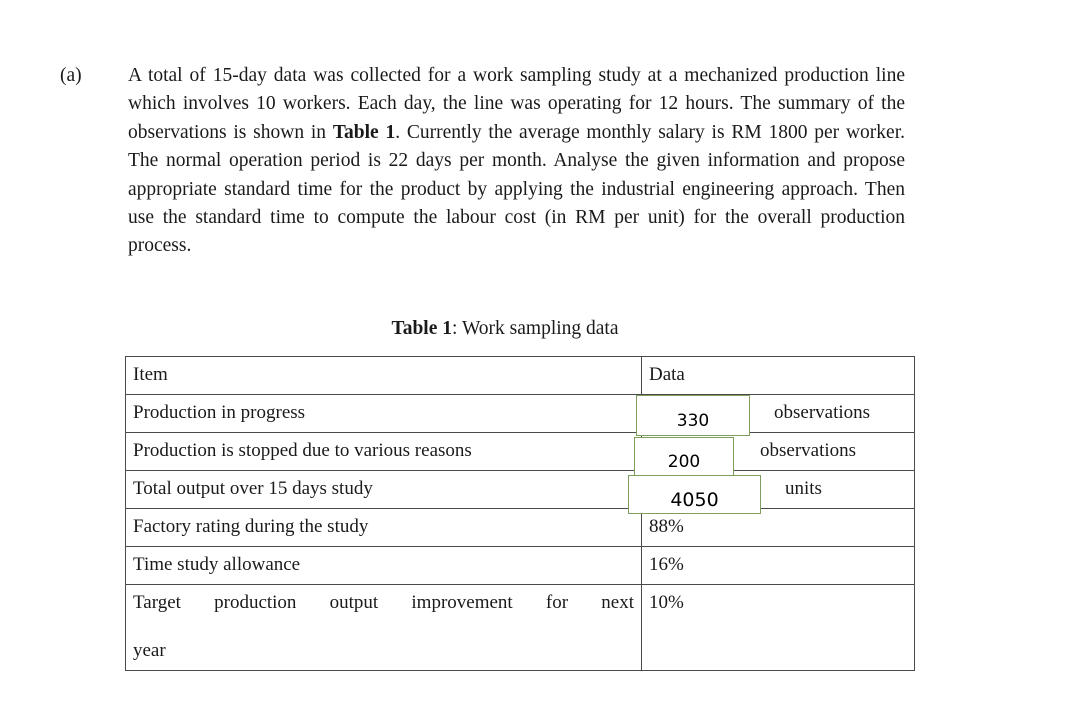  I want to click on annotation-box-production-in-progress: 330, so click(693, 415).